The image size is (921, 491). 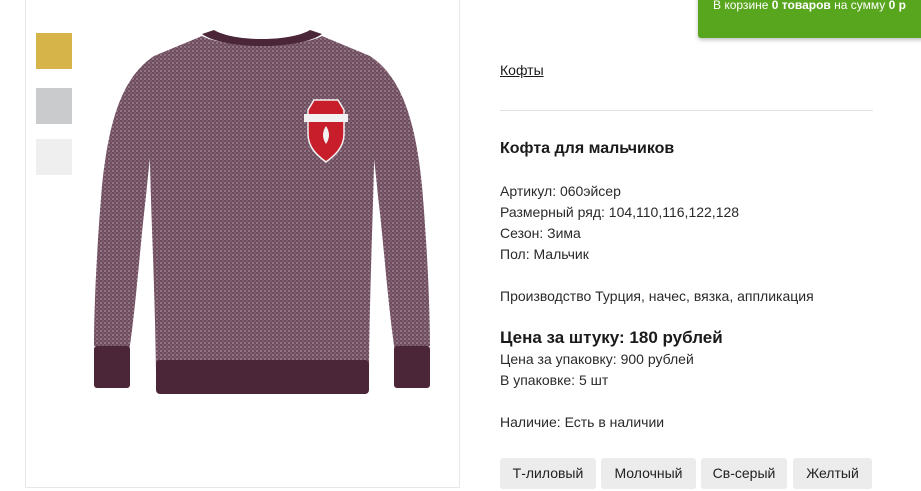 What do you see at coordinates (897, 6) in the screenshot?
I see `cart-sum: 0 р` at bounding box center [897, 6].